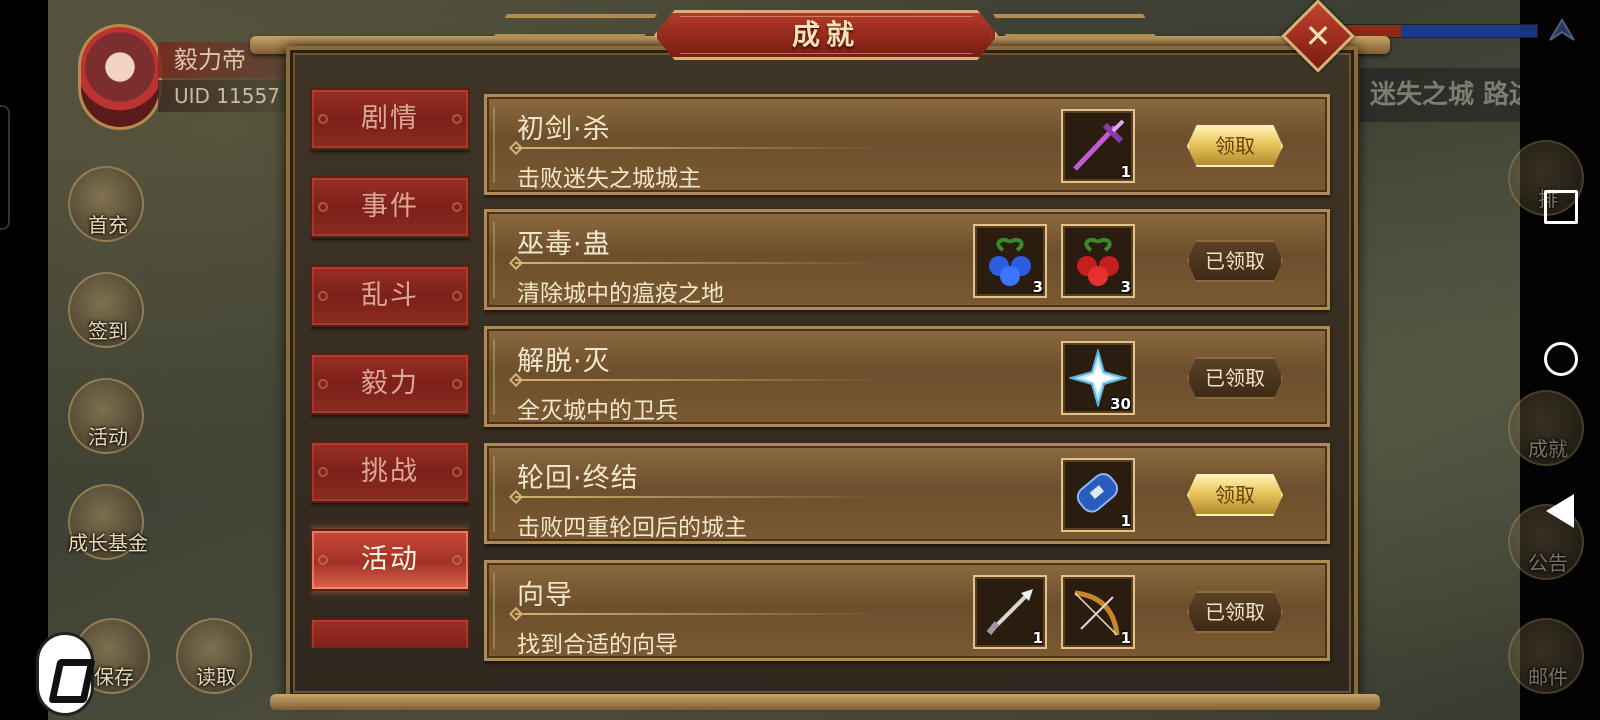 This screenshot has height=720, width=1600. I want to click on blue-berry-icon, so click(1010, 261).